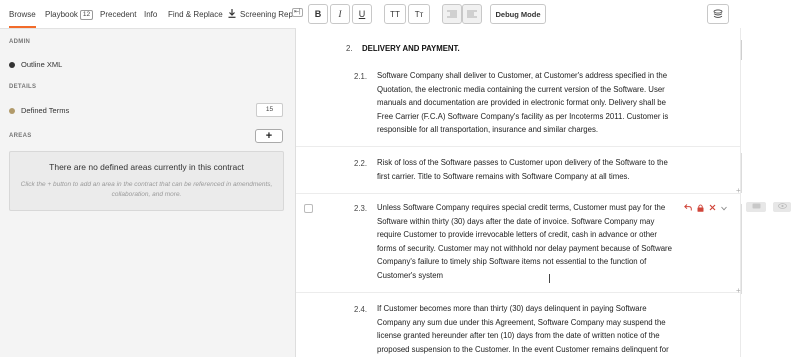 The height and width of the screenshot is (357, 800). I want to click on defined-terms-label: Defined Terms, so click(45, 110).